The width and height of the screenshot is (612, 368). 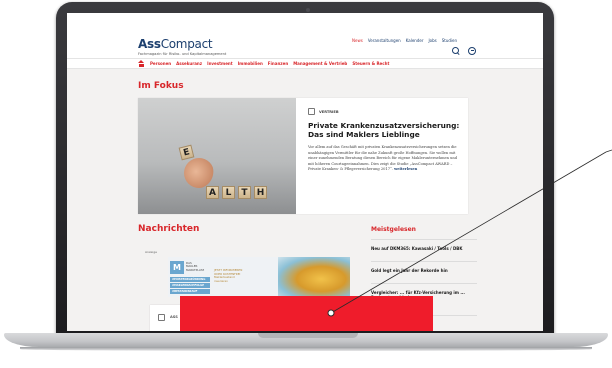 What do you see at coordinates (169, 229) in the screenshot?
I see `section-heading-nachrichten: Nachrichten` at bounding box center [169, 229].